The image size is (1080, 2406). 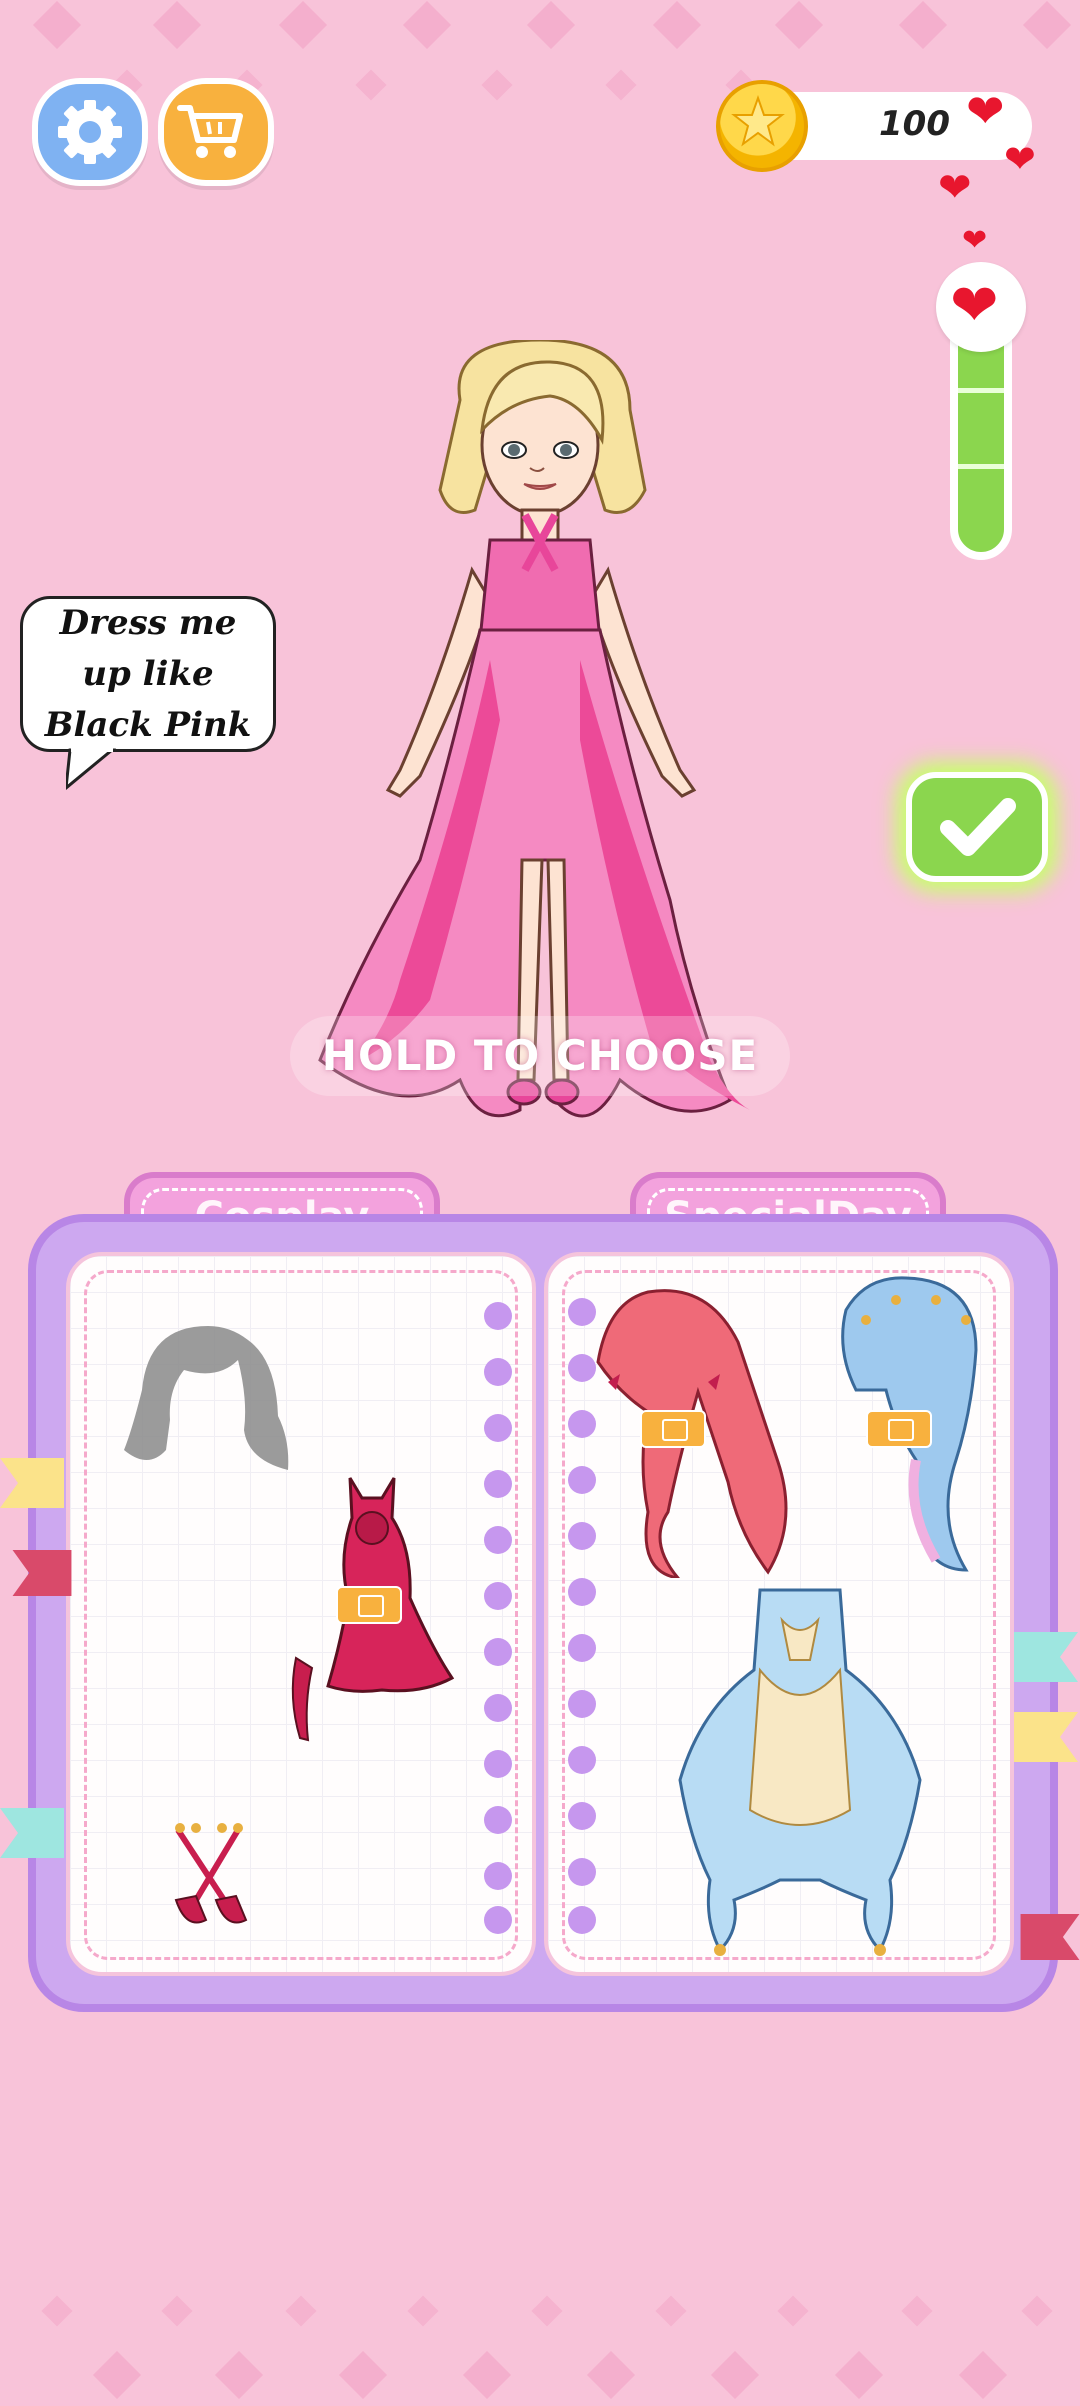 I want to click on shop-button, so click(x=216, y=132).